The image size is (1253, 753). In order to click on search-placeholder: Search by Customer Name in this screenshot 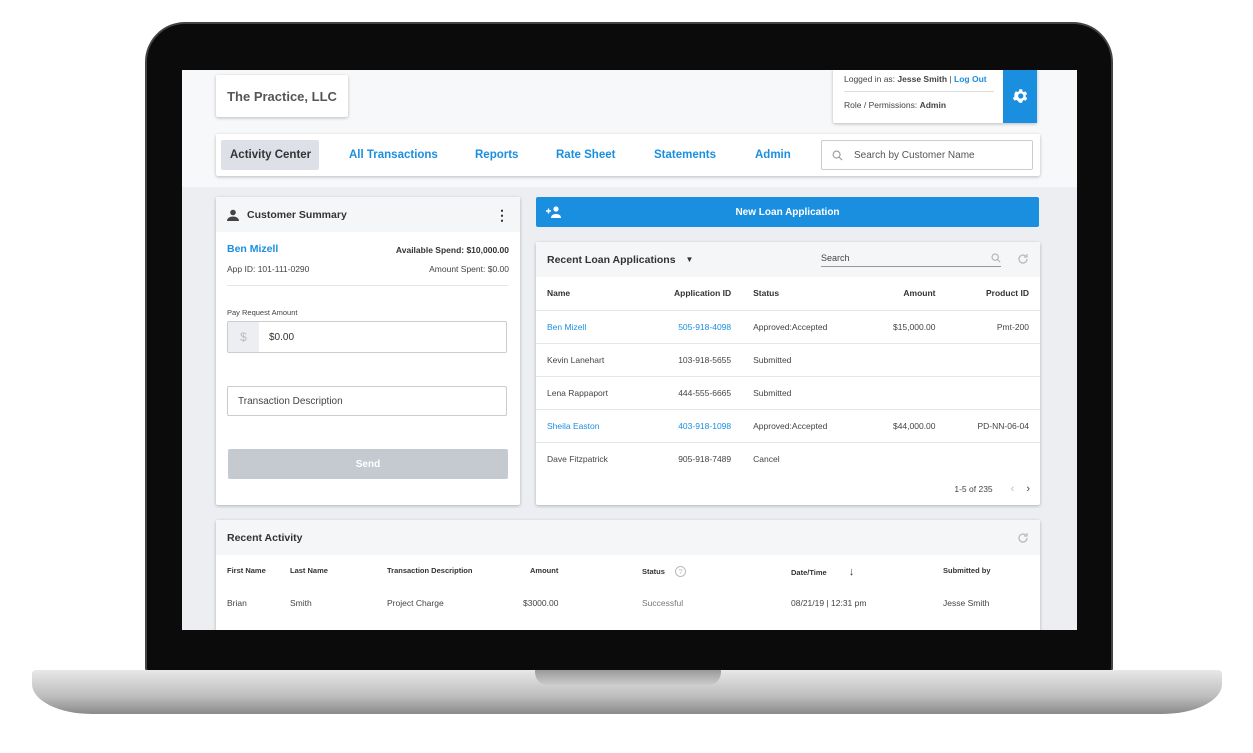, I will do `click(914, 155)`.